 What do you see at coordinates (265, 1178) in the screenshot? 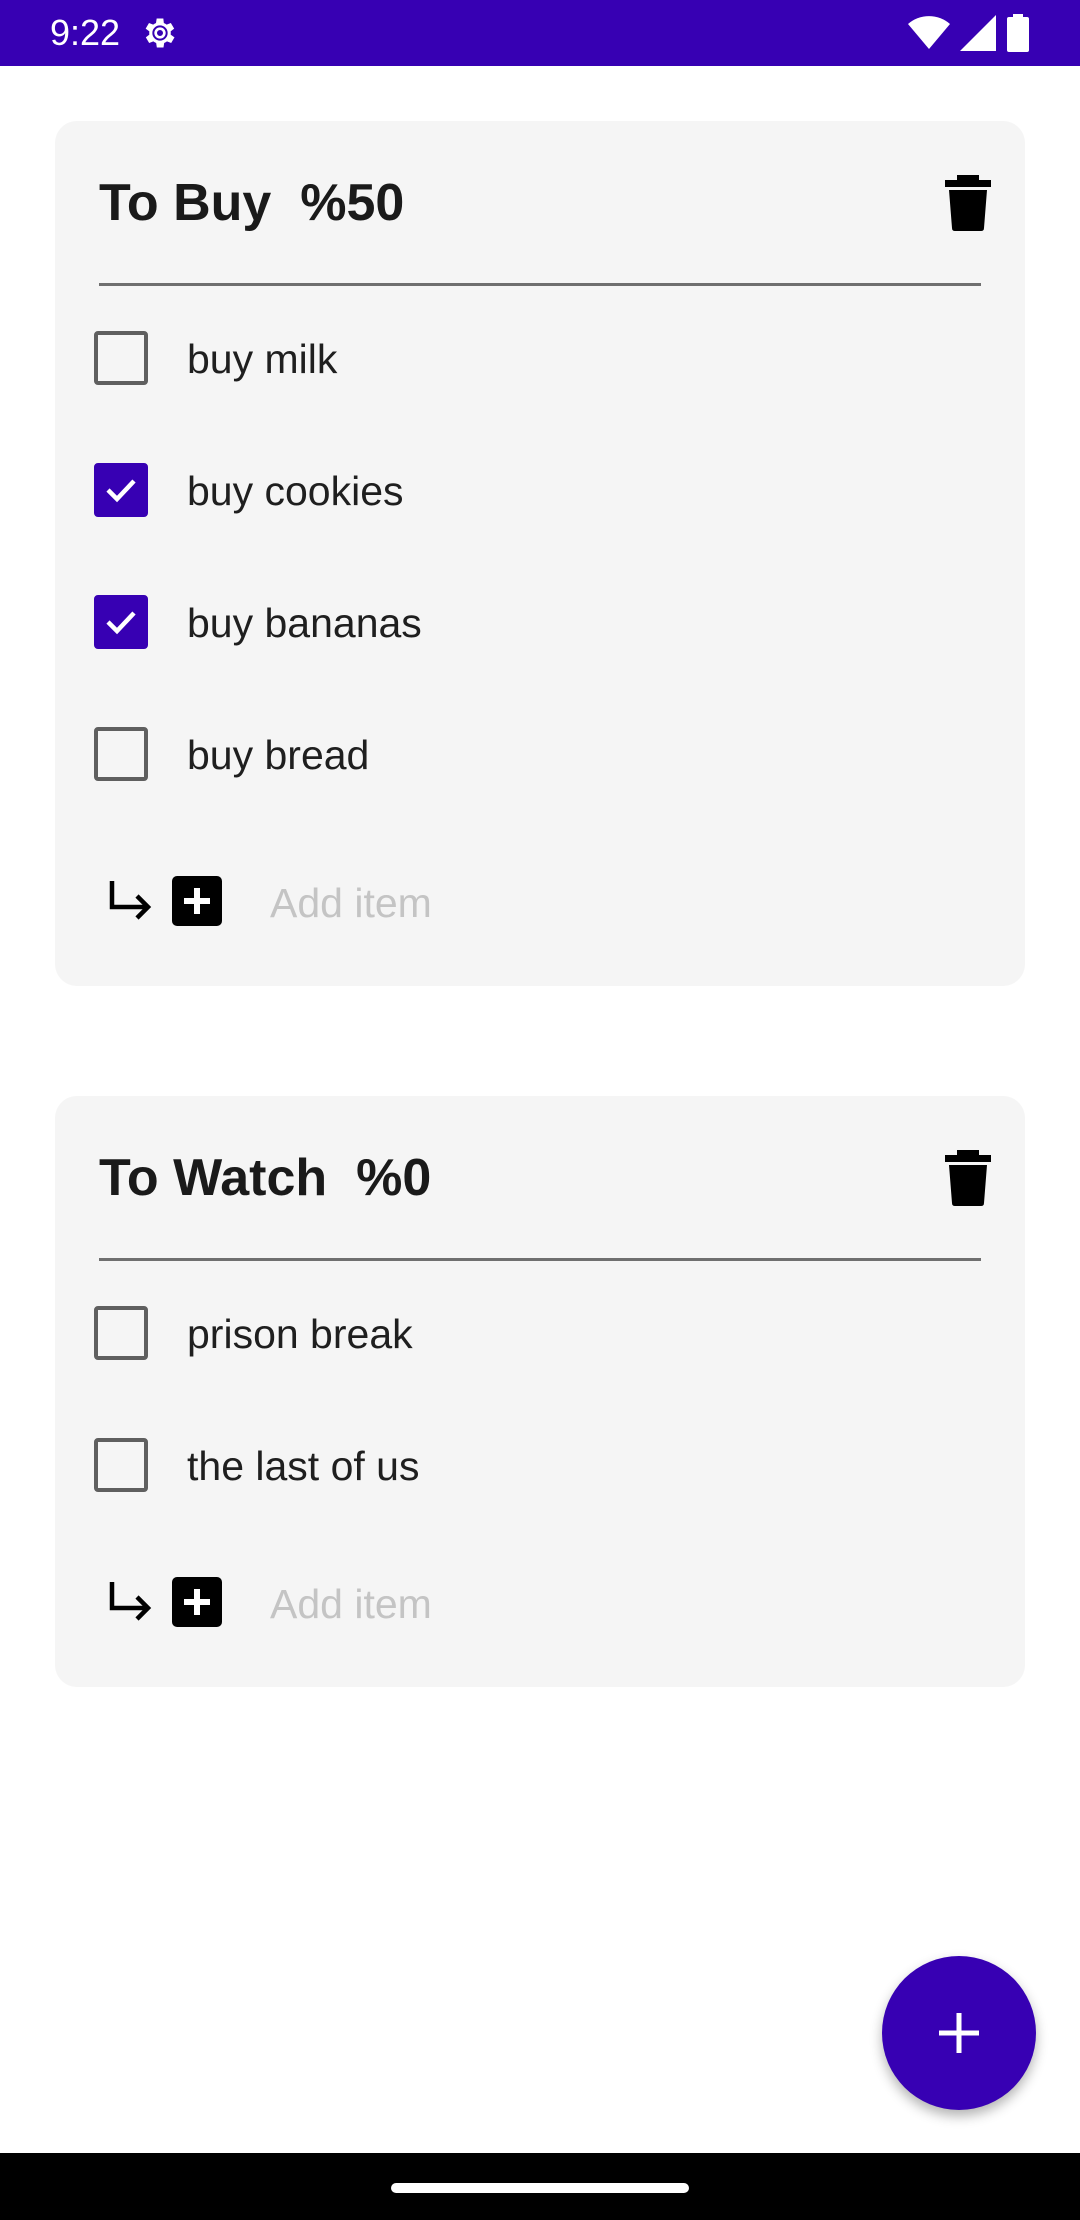
I see `list-title: To Watch %0` at bounding box center [265, 1178].